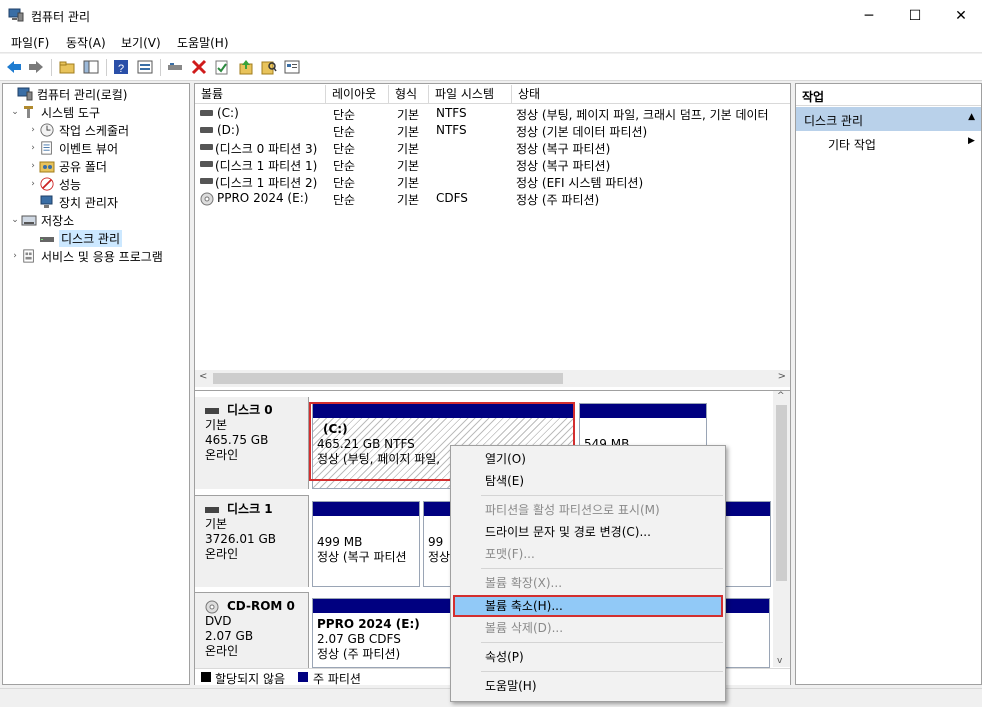 The width and height of the screenshot is (982, 707). Describe the element at coordinates (492, 181) in the screenshot. I see `volume-row: (디스크 1 파티션 2) 단순 기본 정상 (EFI 시스템 파티션)` at that location.